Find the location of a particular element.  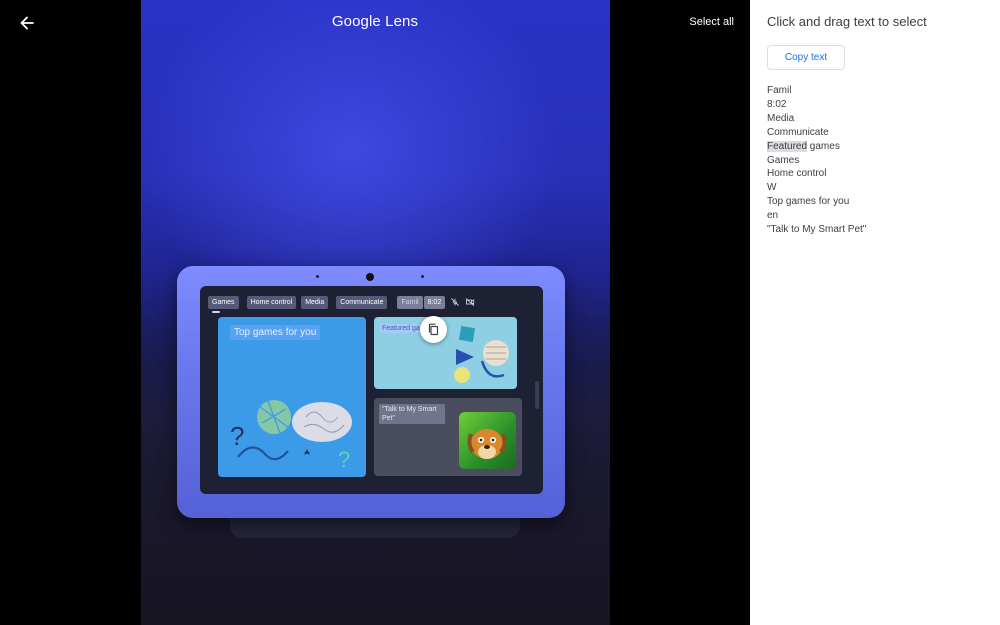

app-title: Google Lens is located at coordinates (375, 21).